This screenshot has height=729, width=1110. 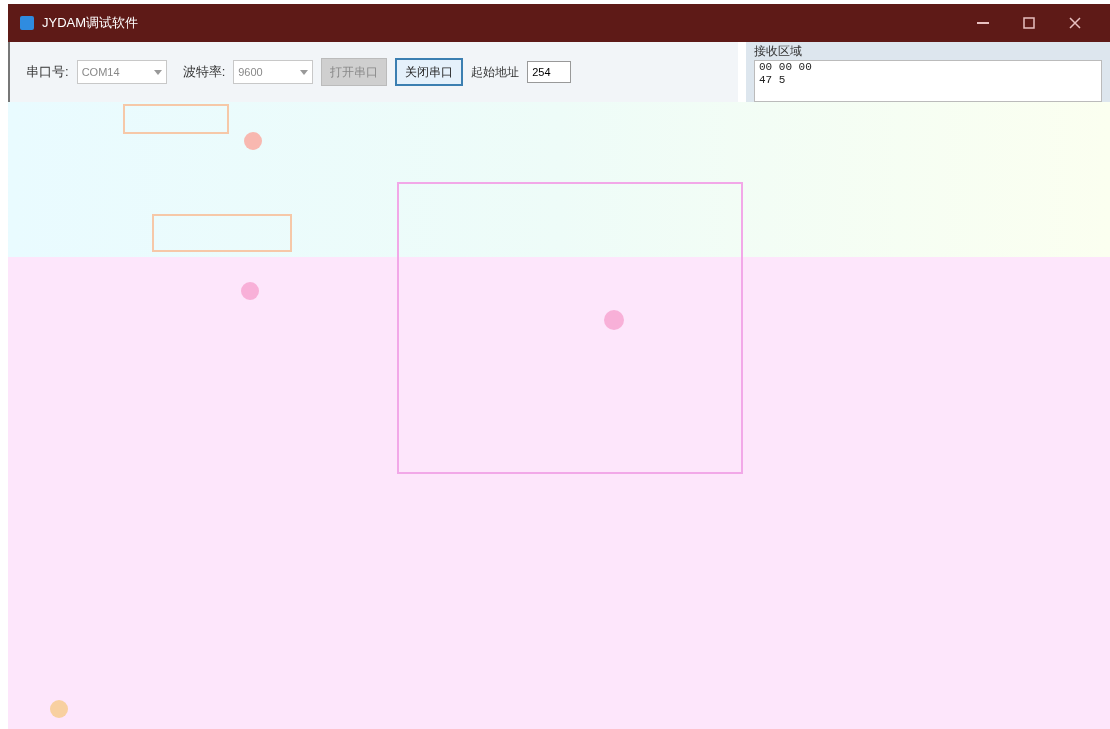 What do you see at coordinates (429, 72) in the screenshot?
I see `serial-button: 关闭串口` at bounding box center [429, 72].